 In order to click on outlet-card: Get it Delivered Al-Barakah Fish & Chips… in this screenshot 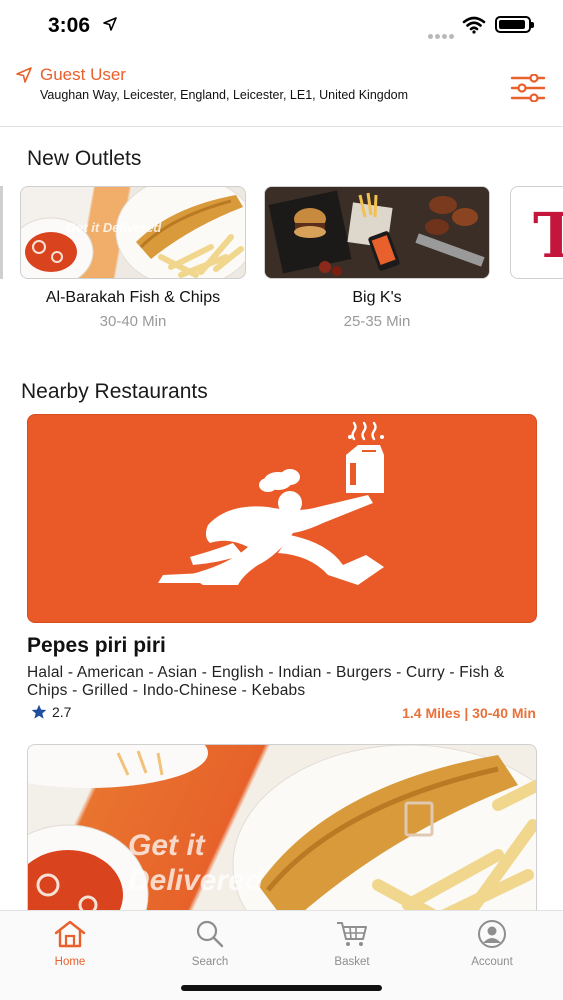, I will do `click(133, 258)`.